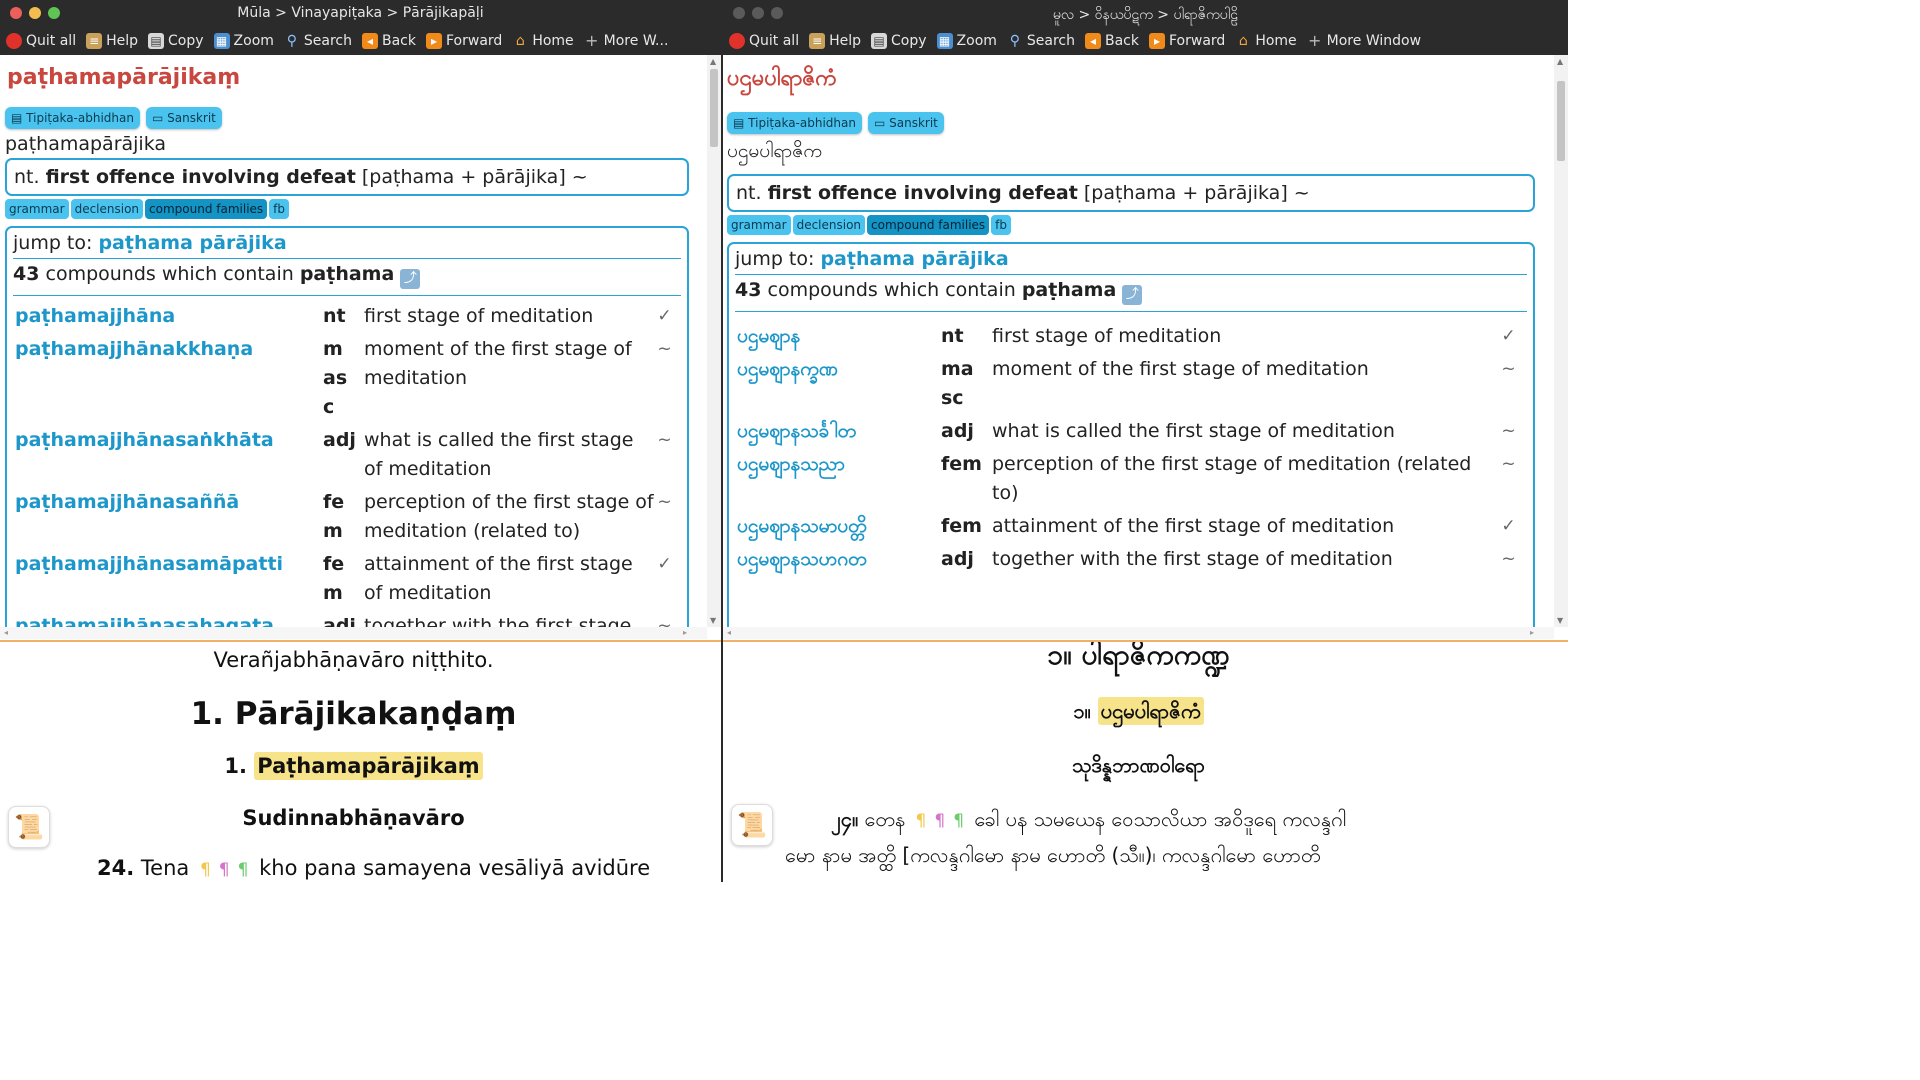 The height and width of the screenshot is (1080, 1920). I want to click on compound-meaning: first stage of meditation, so click(479, 316).